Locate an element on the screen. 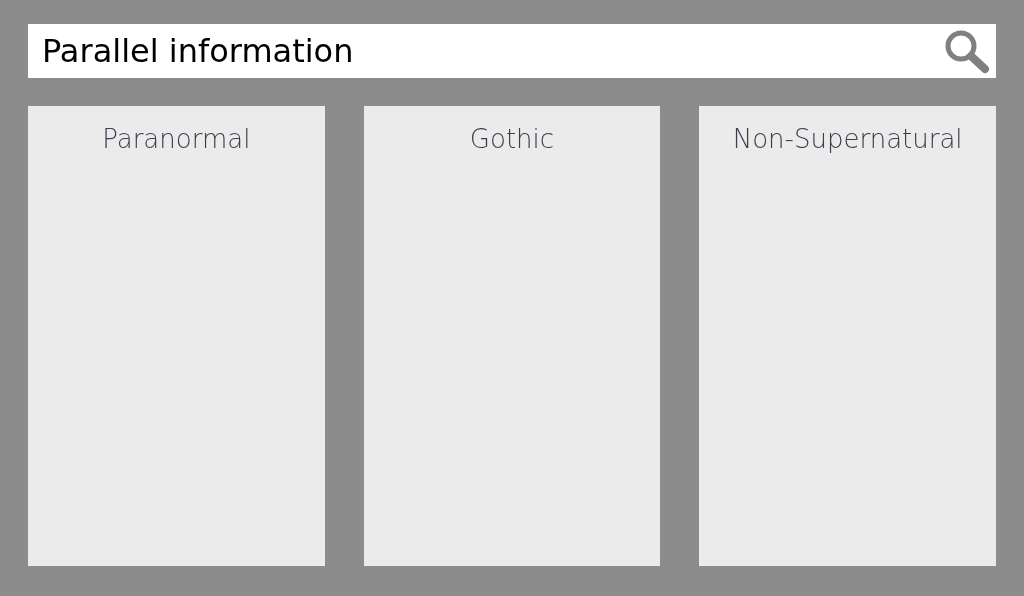 The image size is (1024, 596). panel-title: Paranormal is located at coordinates (176, 139).